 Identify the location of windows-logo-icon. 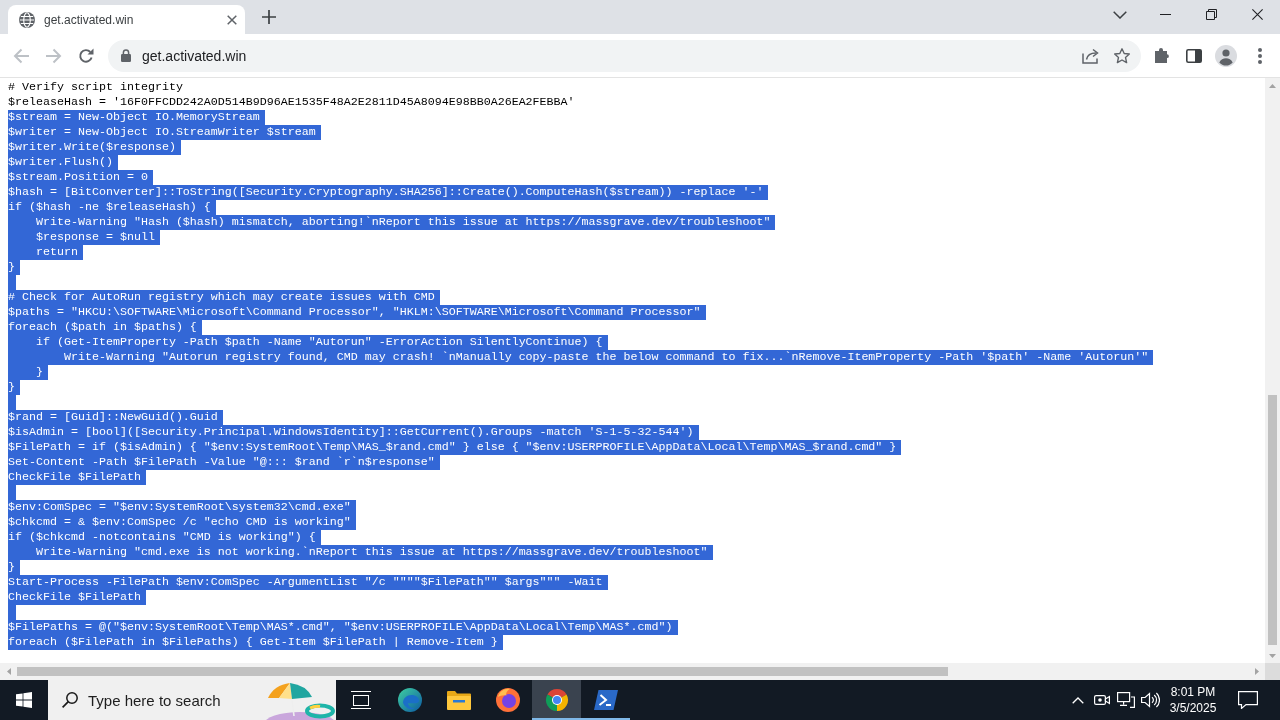
(24, 700).